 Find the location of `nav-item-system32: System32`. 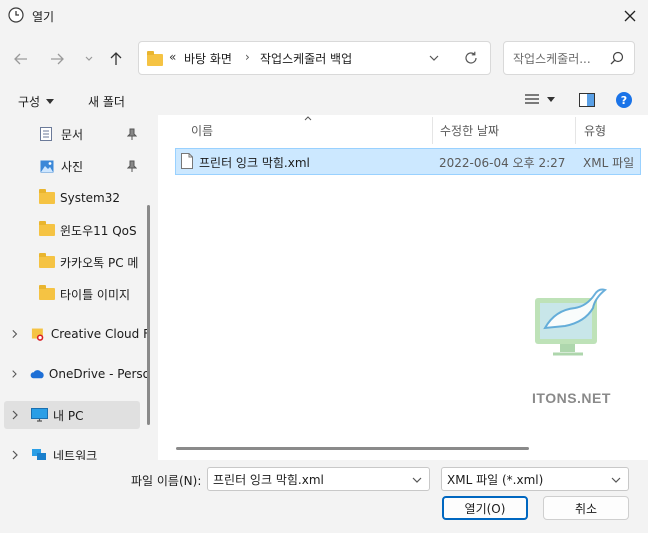

nav-item-system32: System32 is located at coordinates (75, 198).